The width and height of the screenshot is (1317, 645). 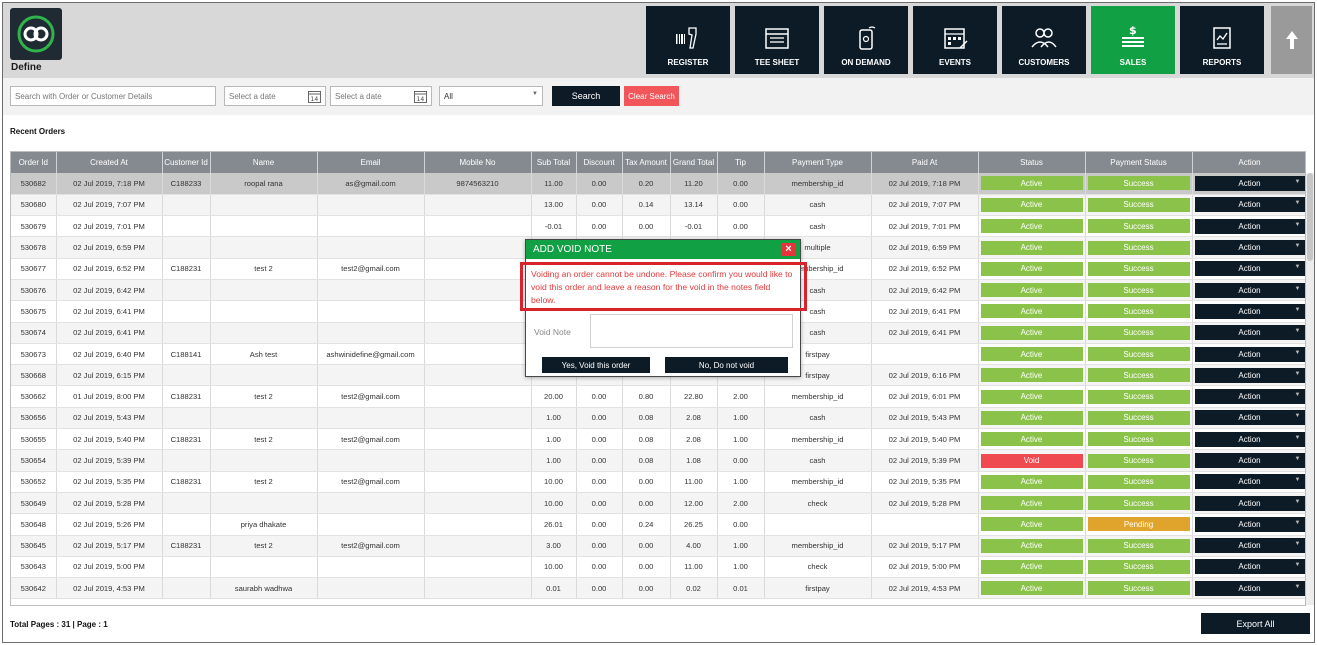 I want to click on table-cell: 02 Jul 2019, 6:15 PM, so click(x=109, y=375).